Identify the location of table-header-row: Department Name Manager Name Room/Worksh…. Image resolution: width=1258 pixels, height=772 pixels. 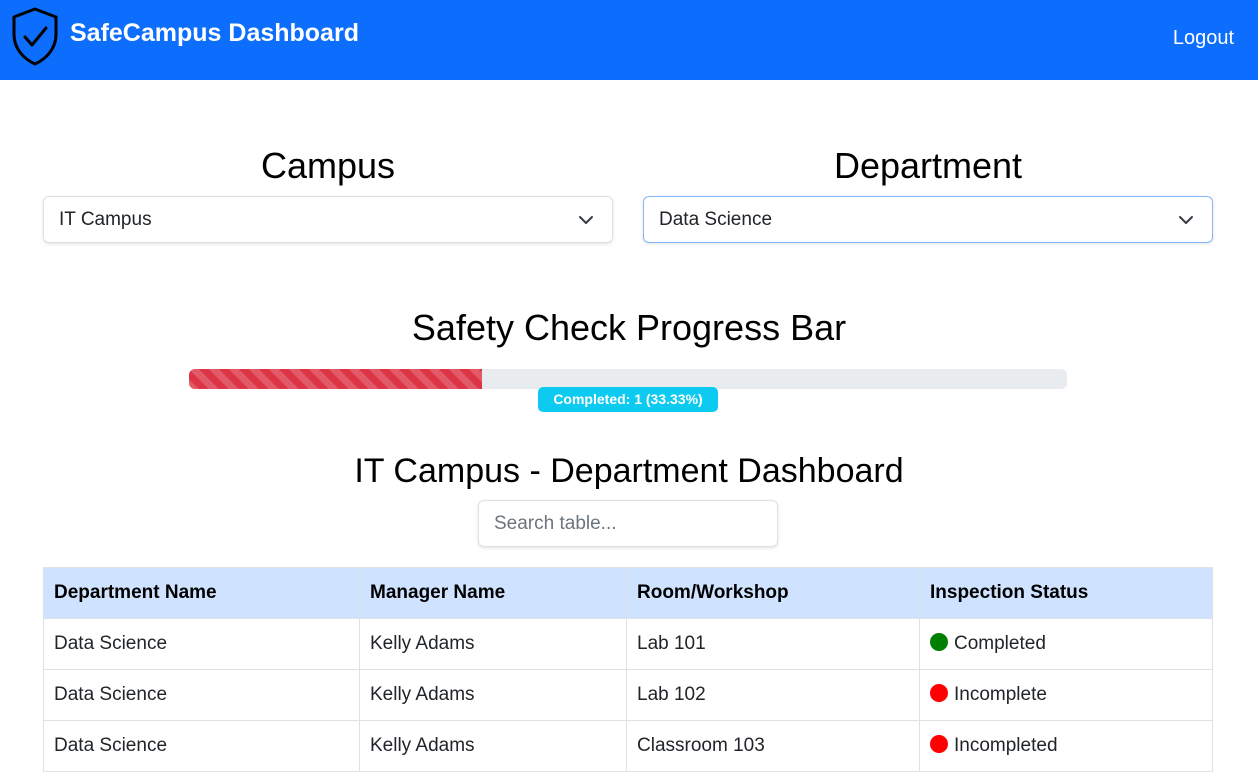
(628, 593).